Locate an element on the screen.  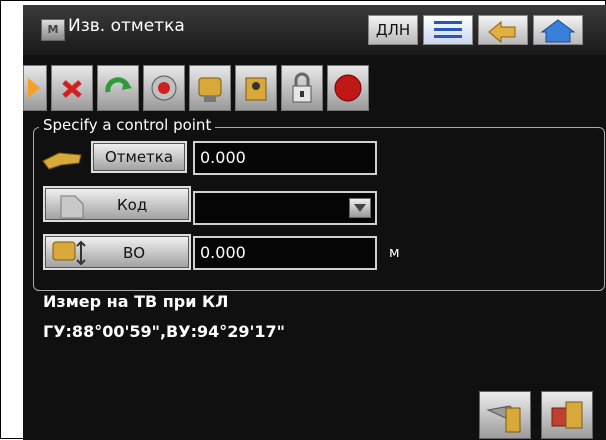
code-select is located at coordinates (285, 208).